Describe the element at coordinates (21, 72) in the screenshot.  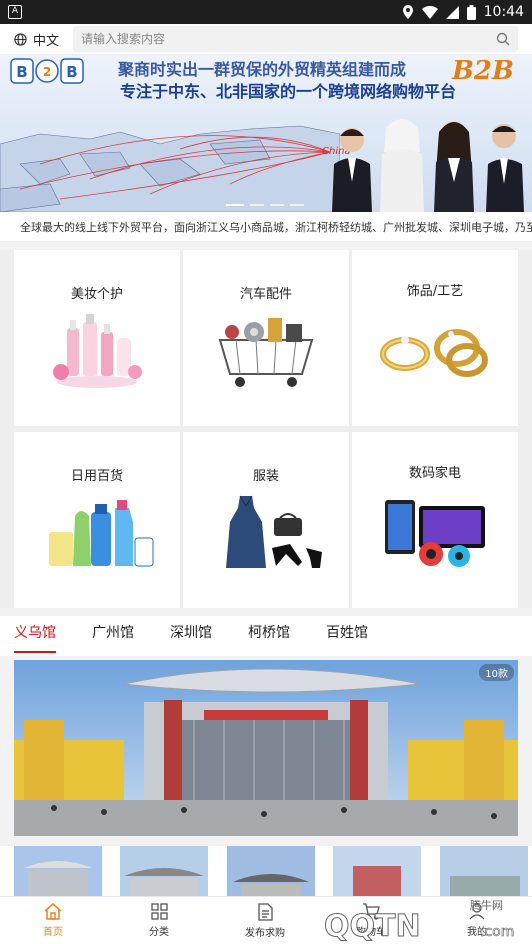
I see `logo-letter-1: B` at that location.